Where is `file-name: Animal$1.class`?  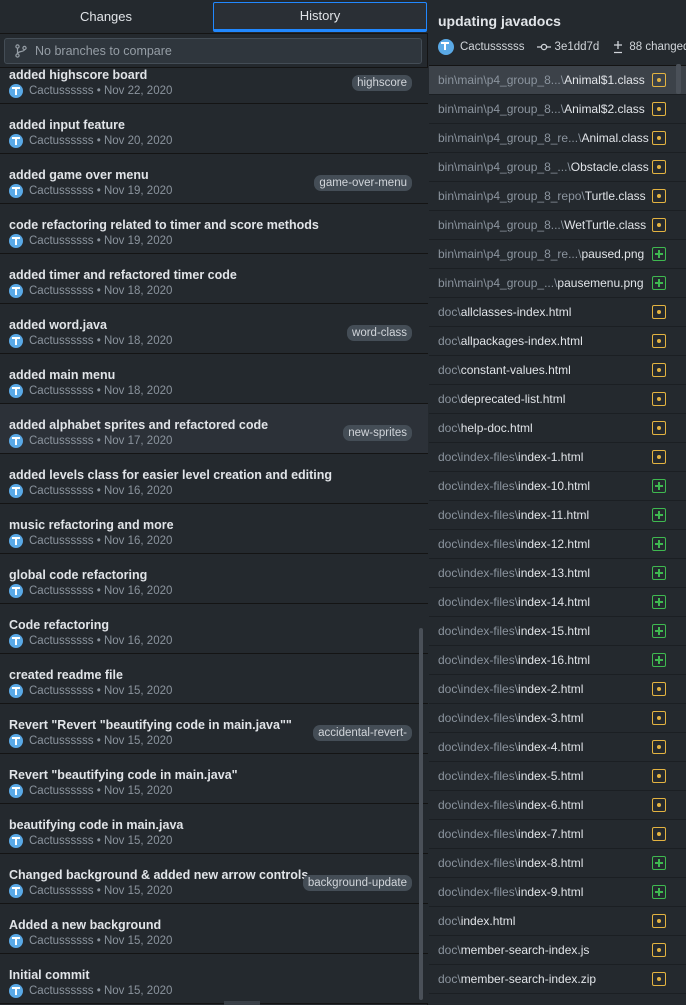 file-name: Animal$1.class is located at coordinates (604, 80).